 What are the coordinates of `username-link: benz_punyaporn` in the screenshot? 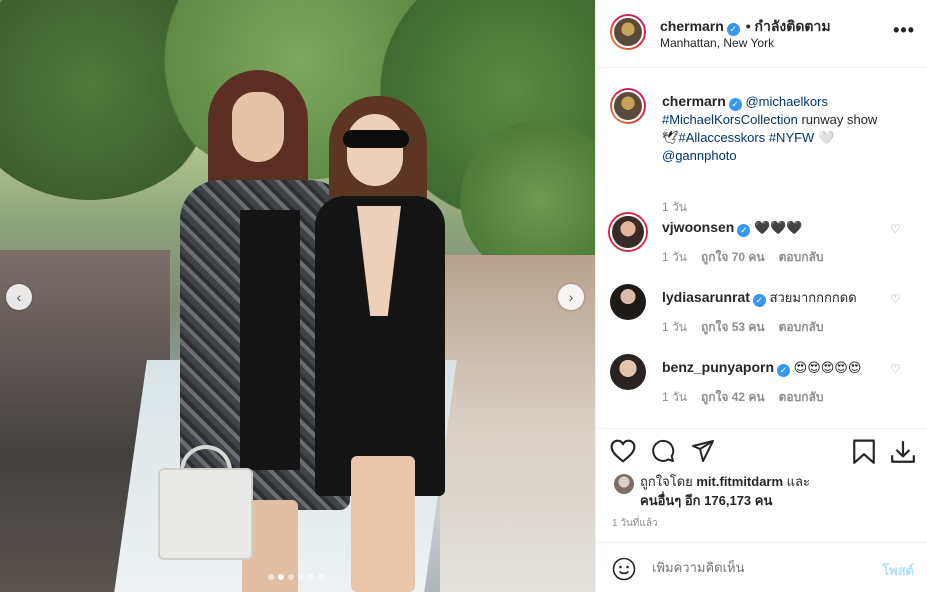 It's located at (718, 367).